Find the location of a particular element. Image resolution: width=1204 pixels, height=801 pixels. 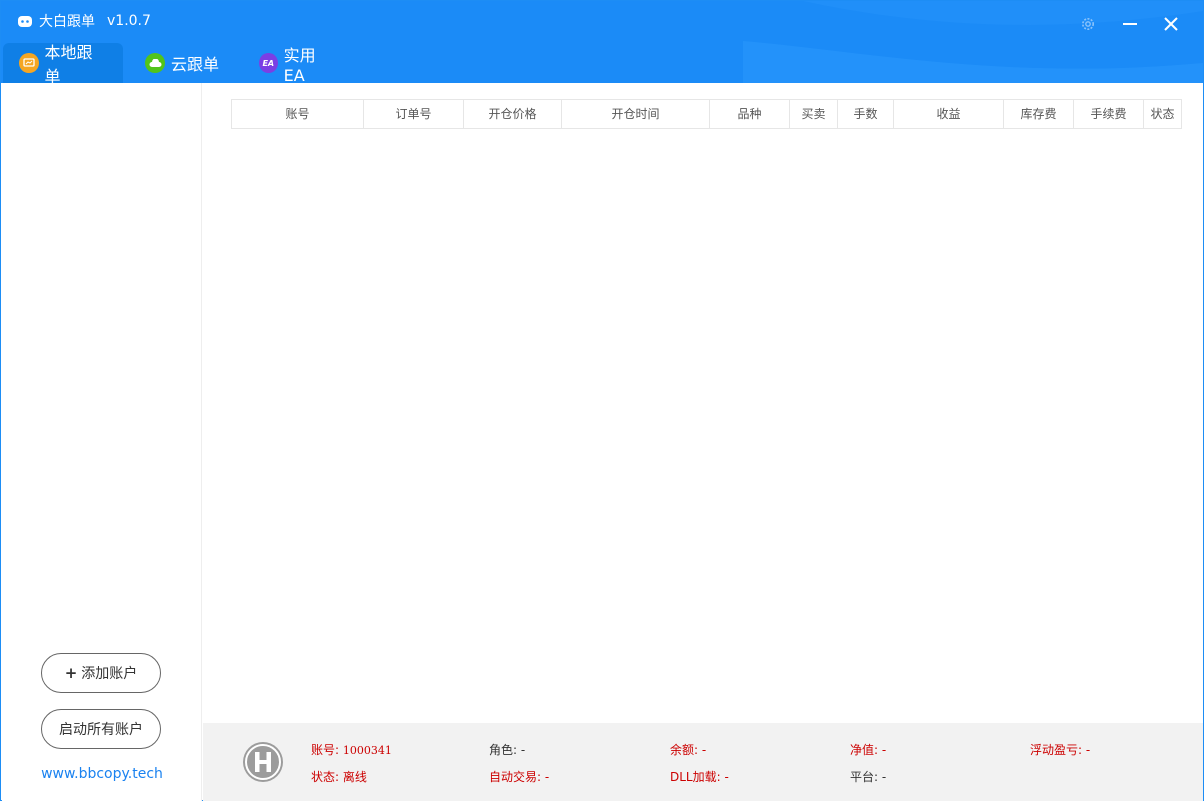

status-balance-value: - is located at coordinates (704, 750).